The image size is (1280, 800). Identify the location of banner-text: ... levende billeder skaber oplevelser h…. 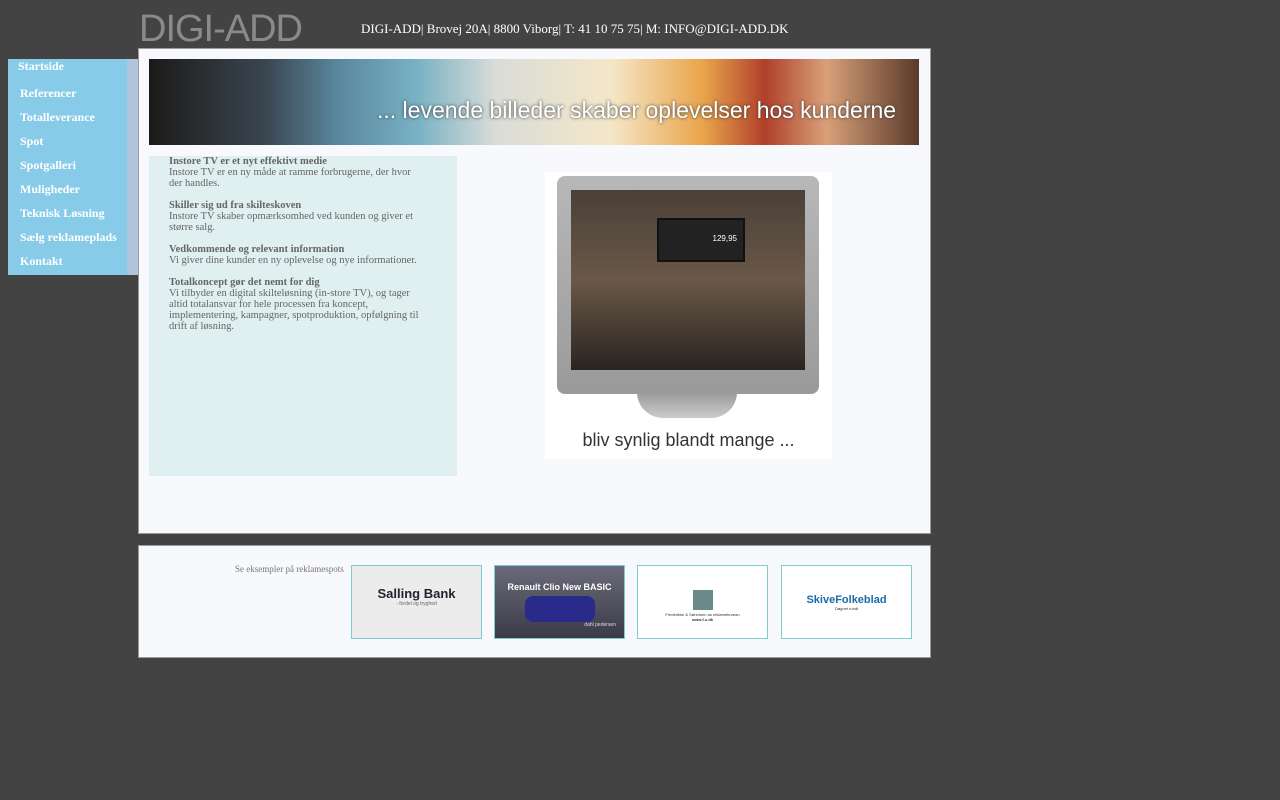
(637, 110).